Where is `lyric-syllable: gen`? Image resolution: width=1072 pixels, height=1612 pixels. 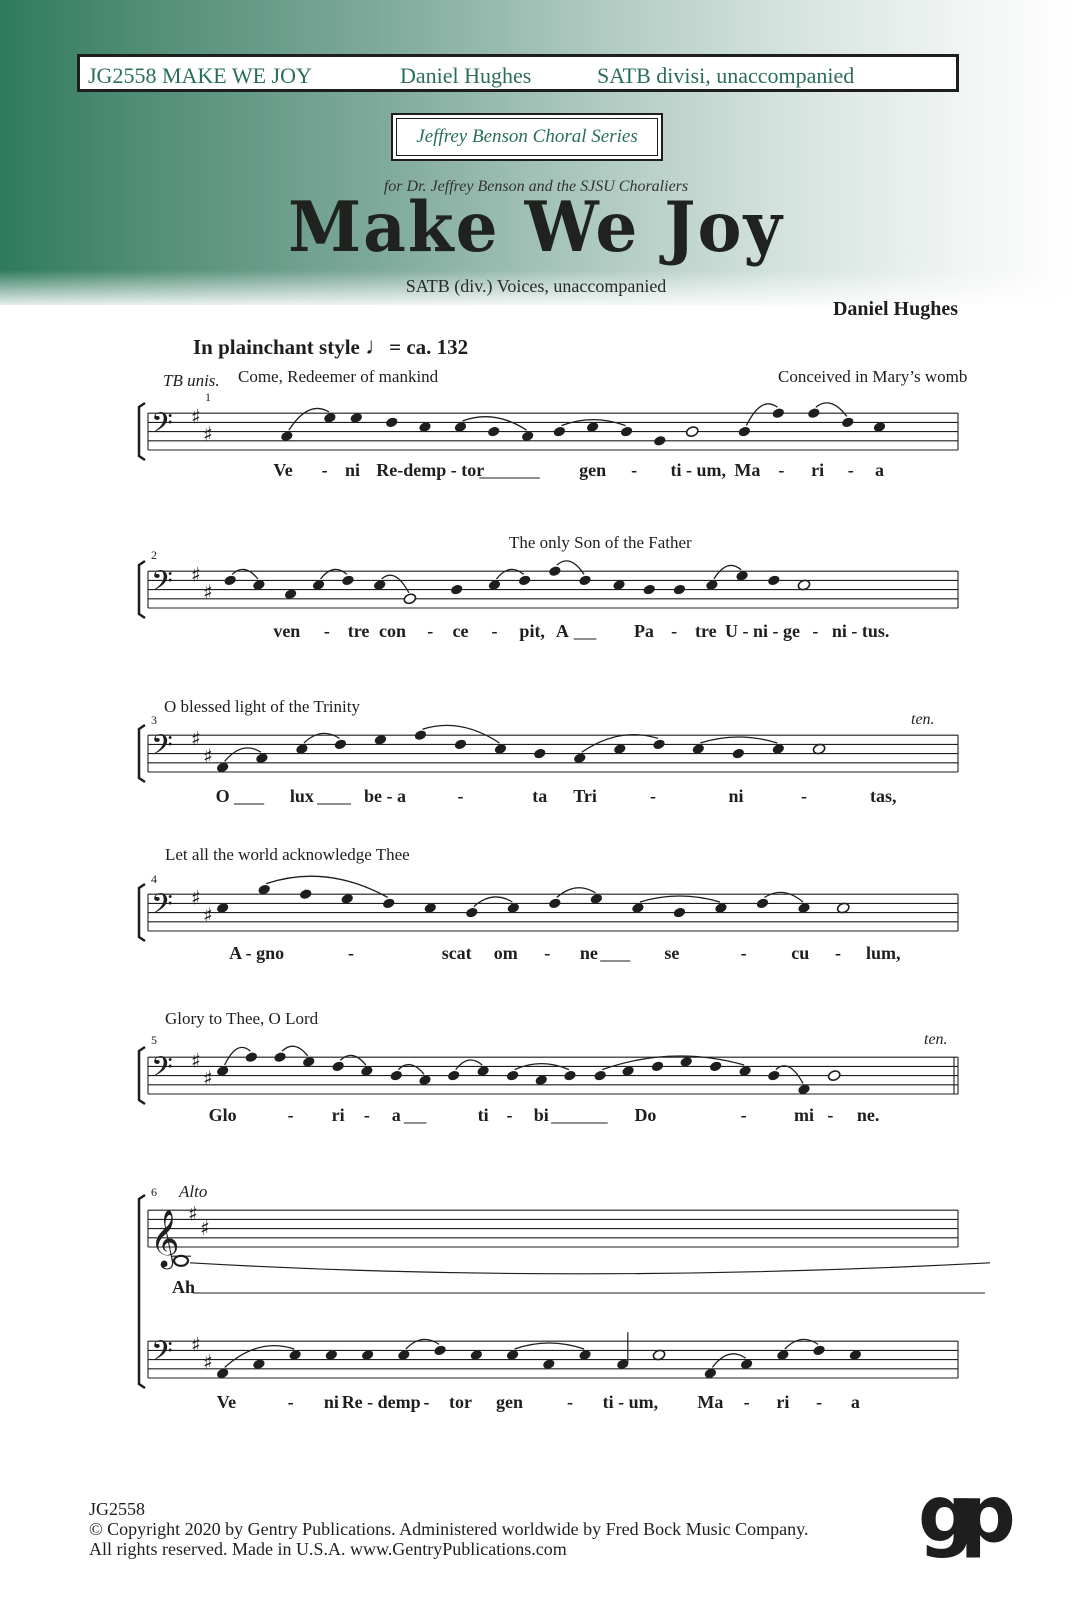
lyric-syllable: gen is located at coordinates (593, 470).